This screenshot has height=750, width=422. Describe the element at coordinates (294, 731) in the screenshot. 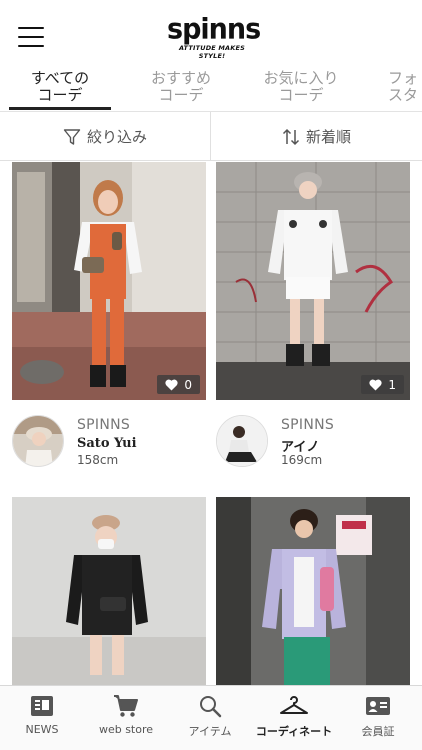

I see `nav-label: コーディネート` at that location.